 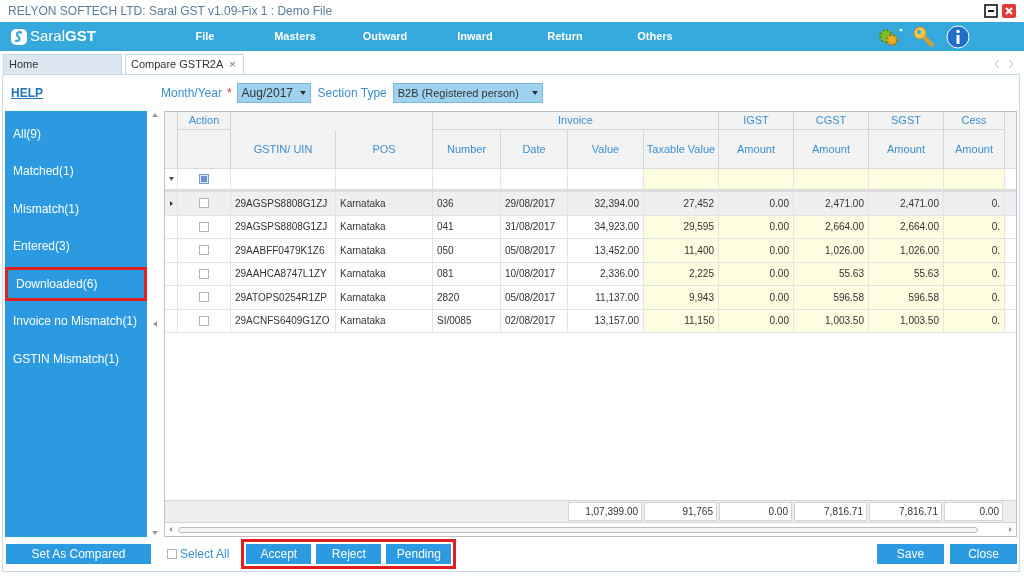 I want to click on column-header: Value, so click(x=606, y=149).